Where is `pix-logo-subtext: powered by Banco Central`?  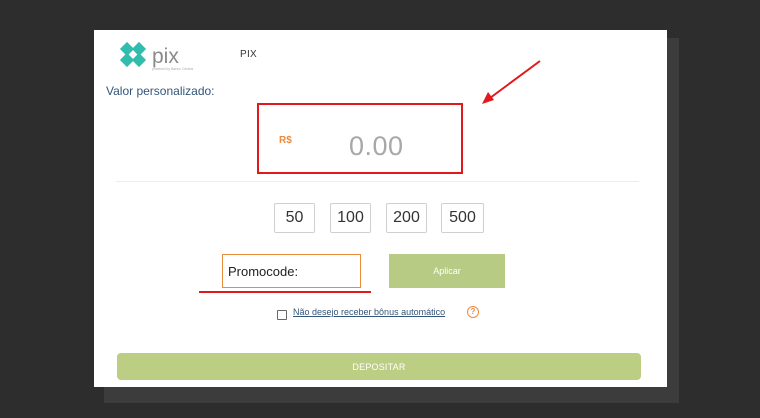
pix-logo-subtext: powered by Banco Central is located at coordinates (172, 69).